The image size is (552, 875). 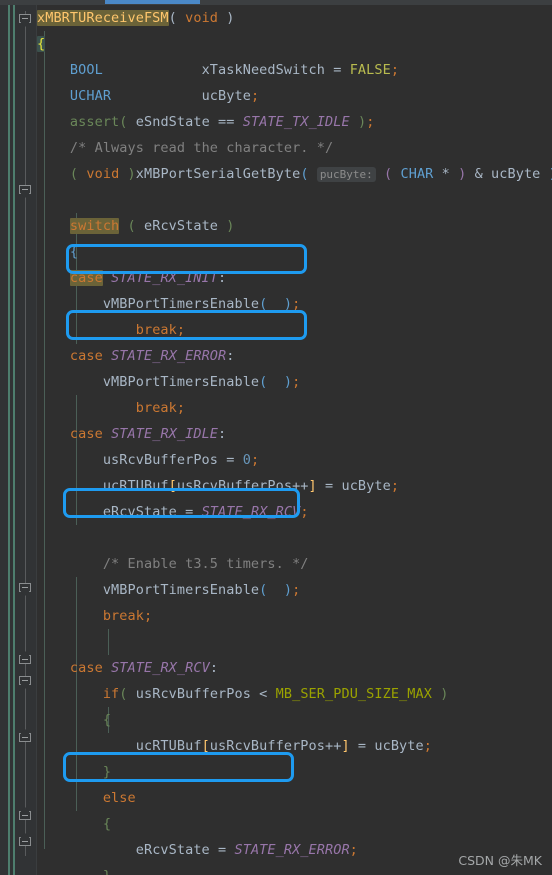 I want to click on code-line-21-blank, so click(x=294, y=538).